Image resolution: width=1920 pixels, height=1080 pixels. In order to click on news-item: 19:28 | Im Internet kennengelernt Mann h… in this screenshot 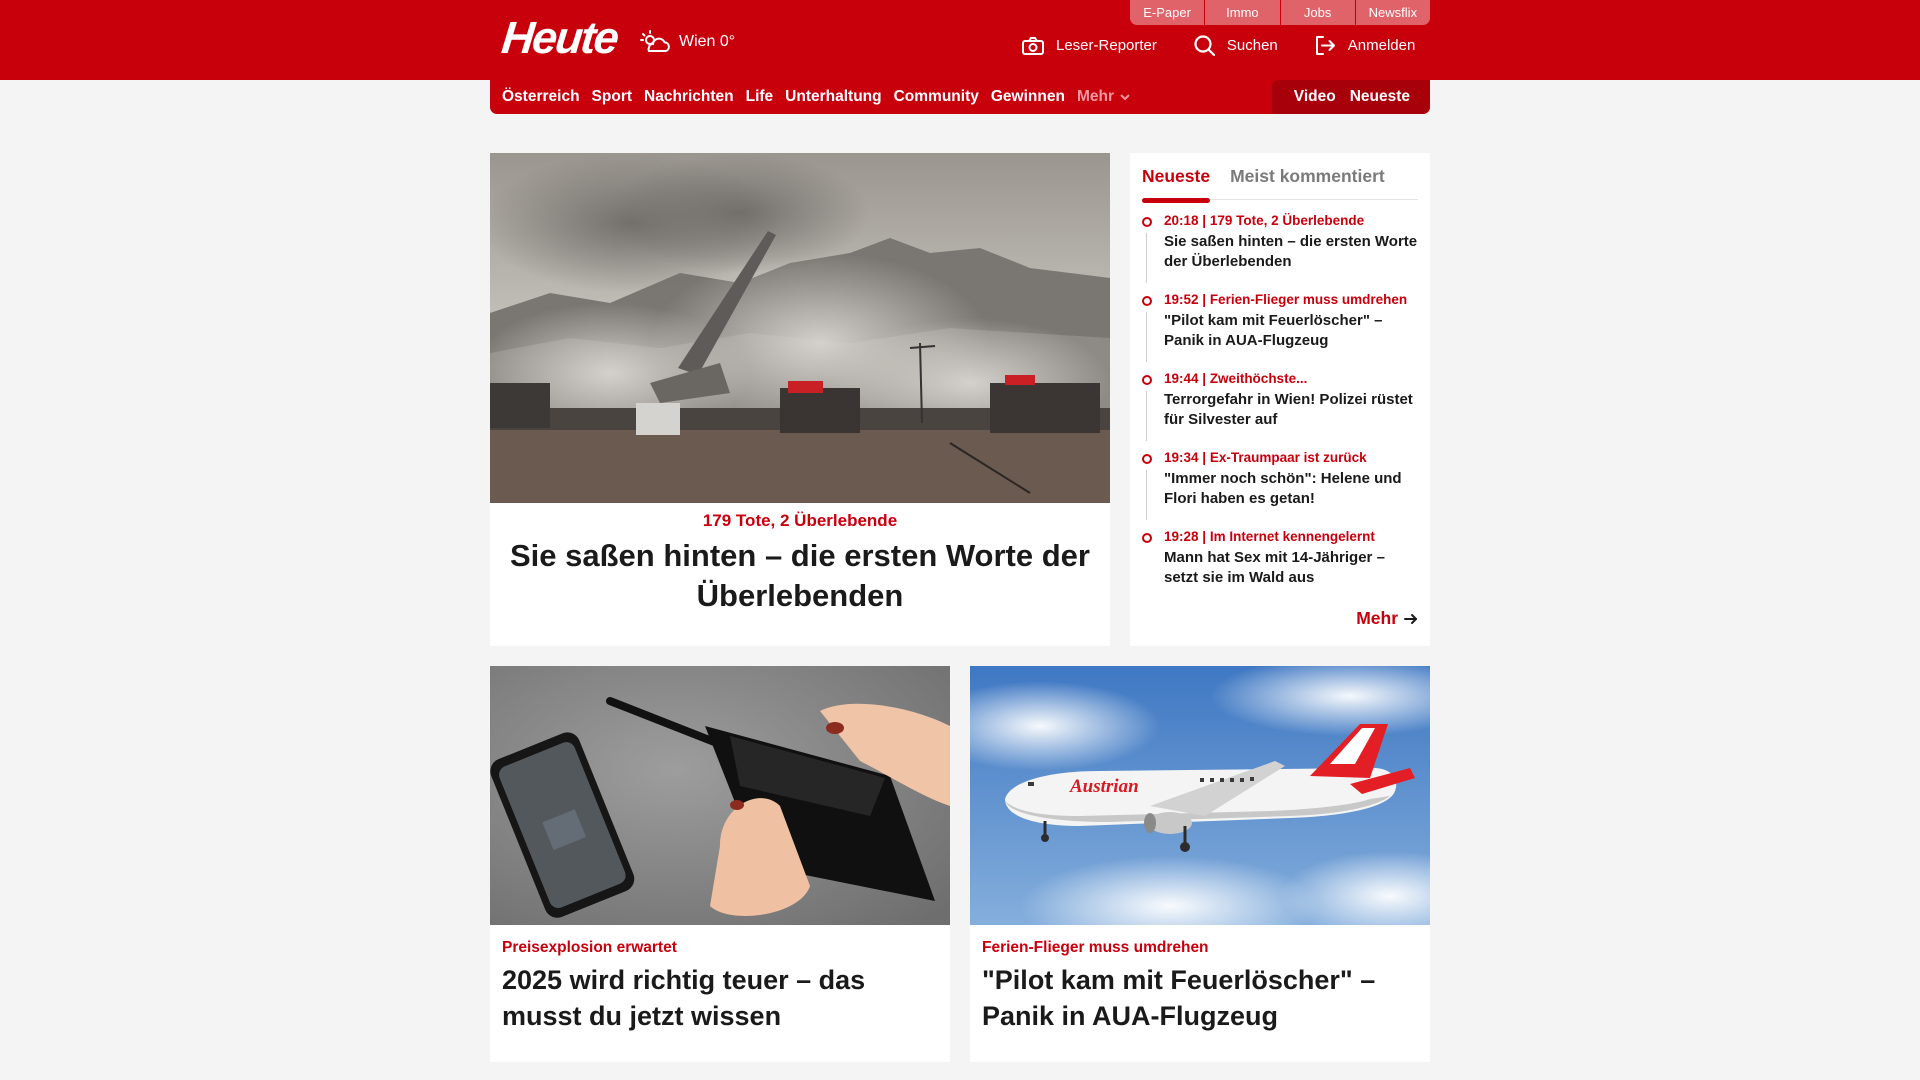, I will do `click(1282, 568)`.